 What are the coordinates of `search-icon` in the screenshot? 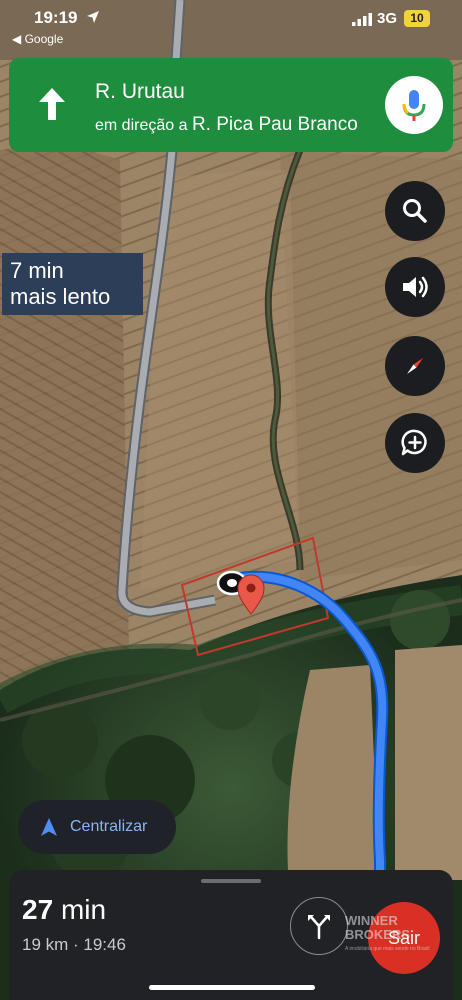 It's located at (415, 211).